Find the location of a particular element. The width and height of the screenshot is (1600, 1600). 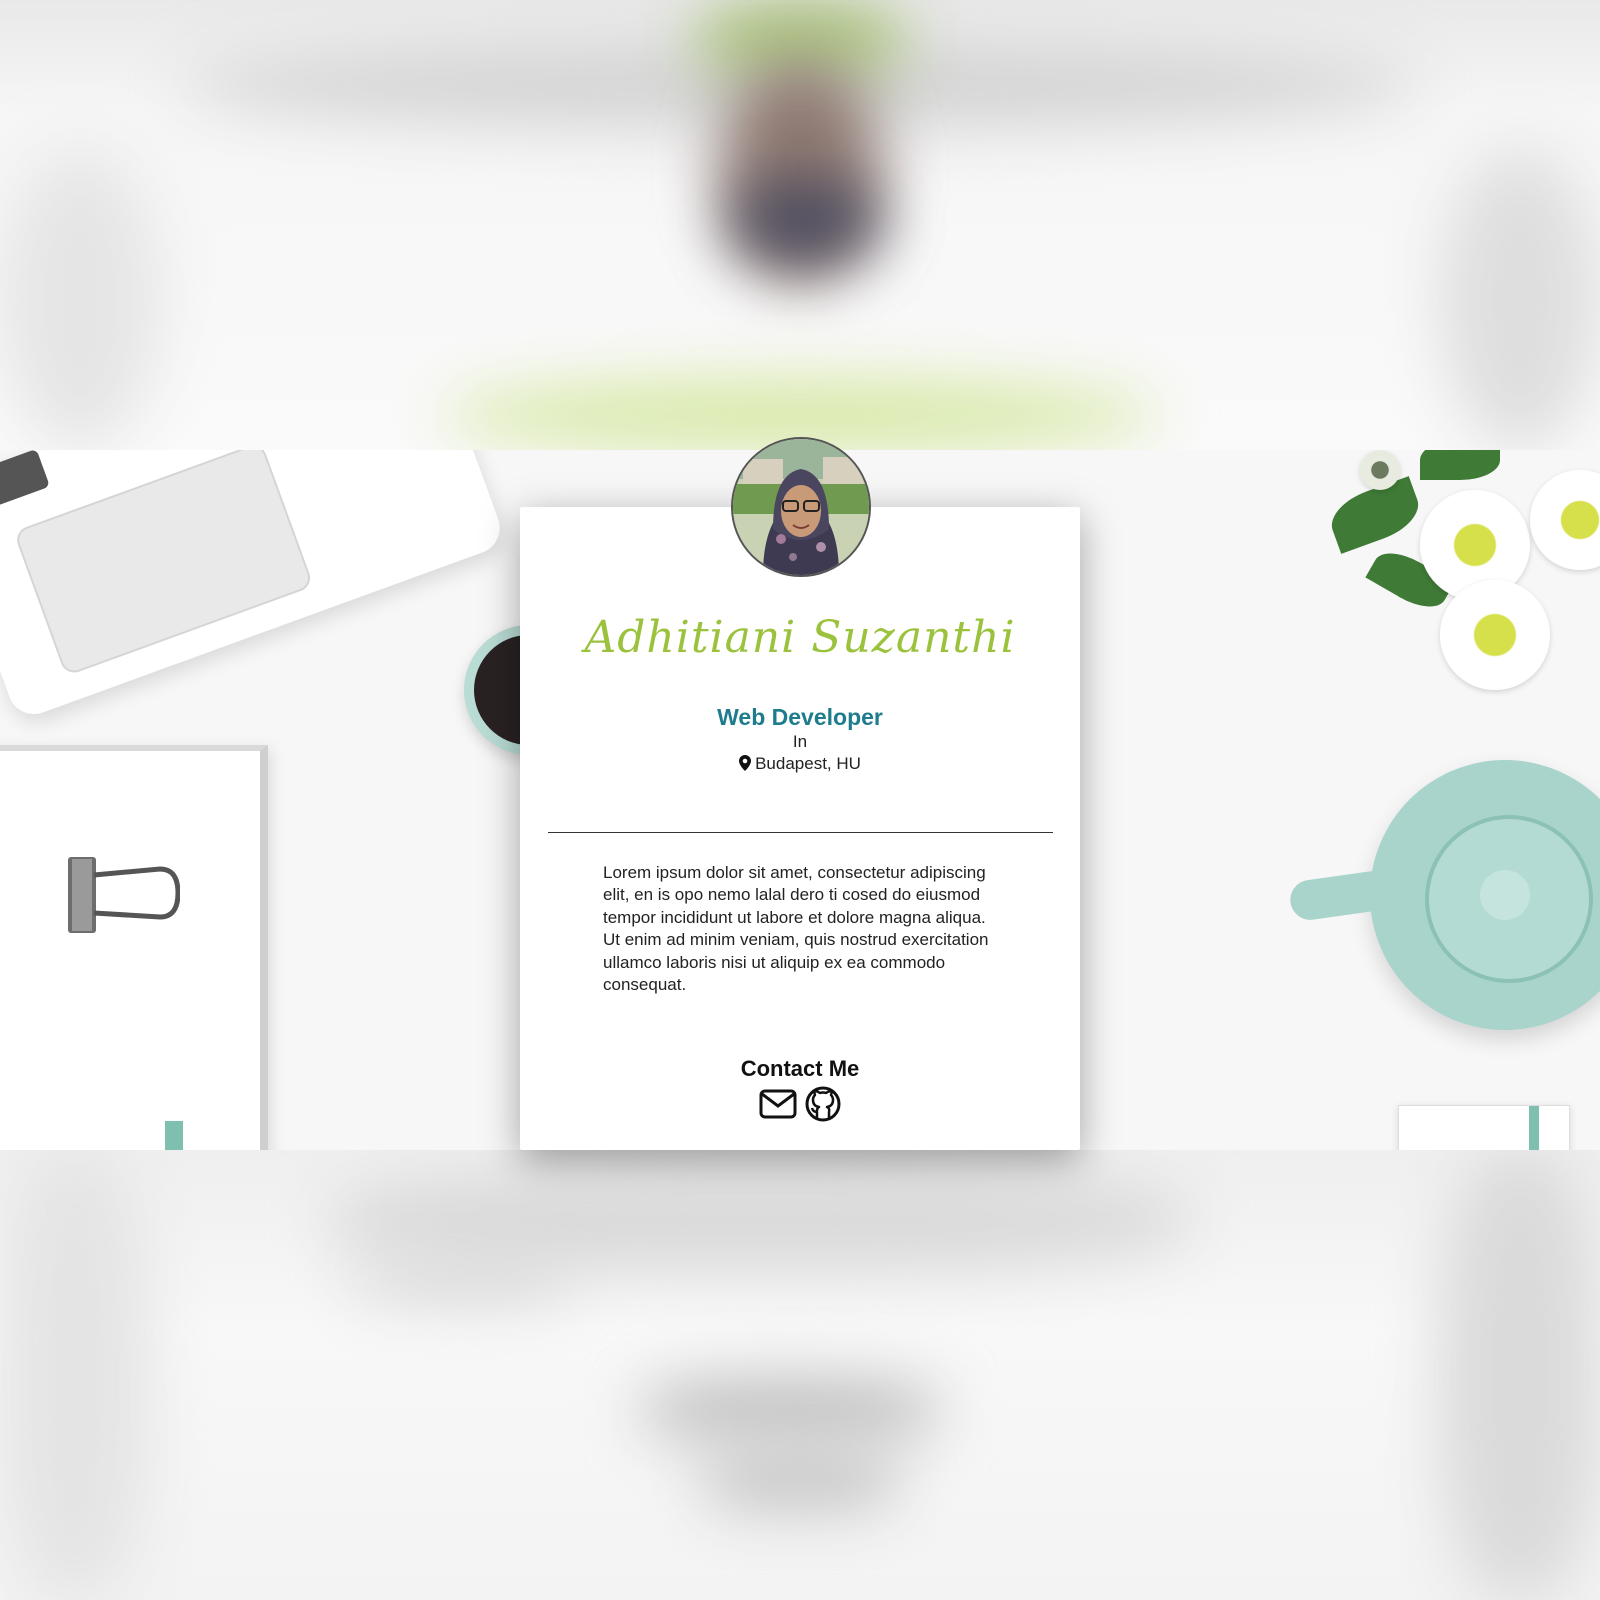

profile-card is located at coordinates (800, 828).